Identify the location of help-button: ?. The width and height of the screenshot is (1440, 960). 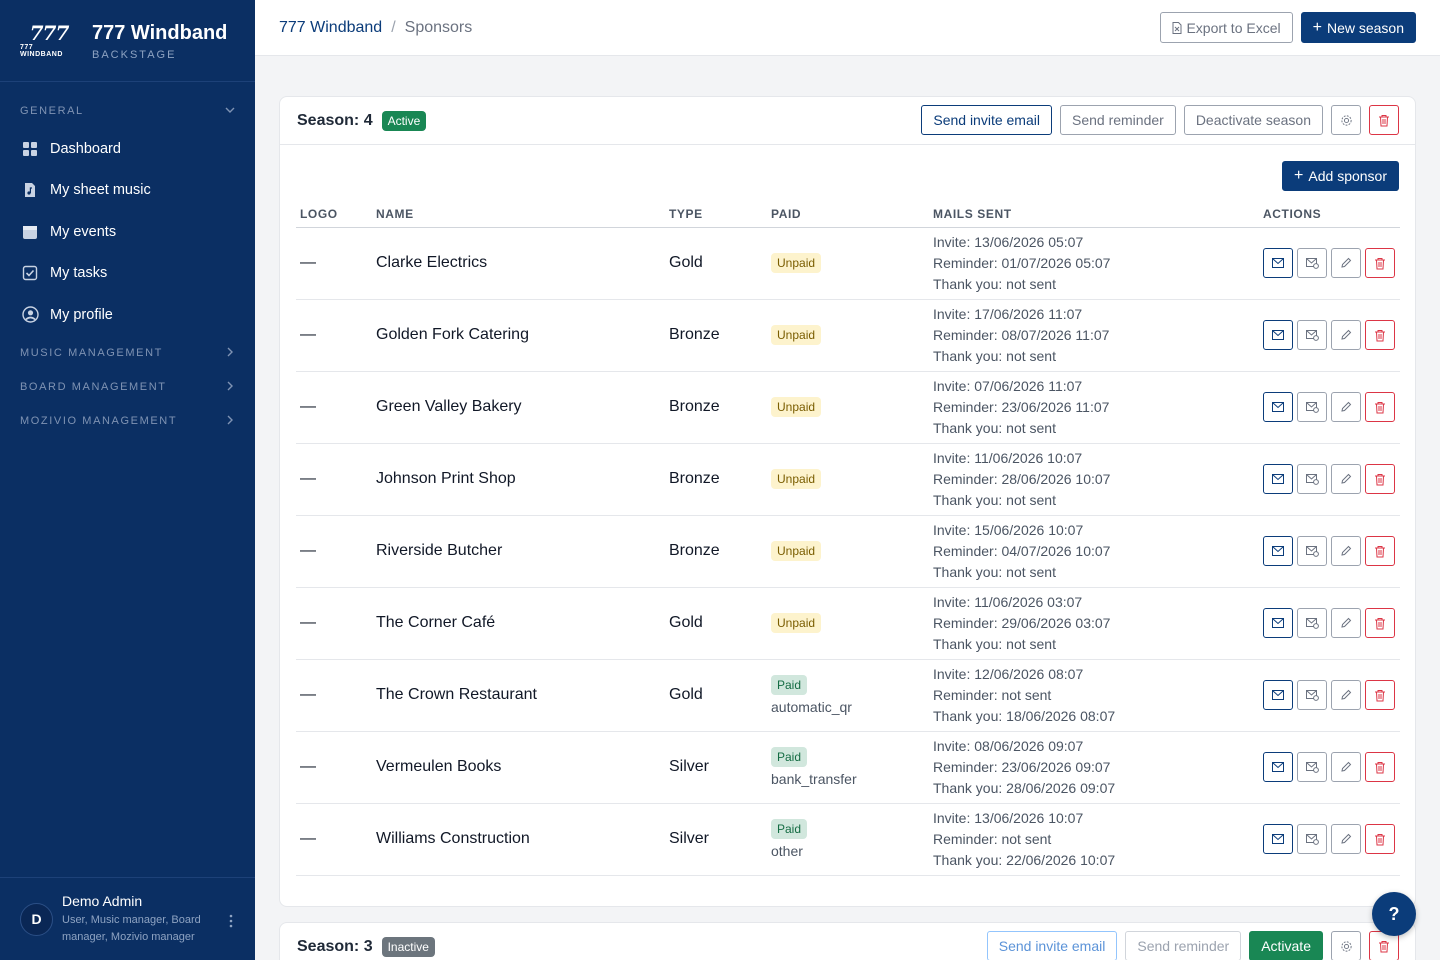
(1394, 914).